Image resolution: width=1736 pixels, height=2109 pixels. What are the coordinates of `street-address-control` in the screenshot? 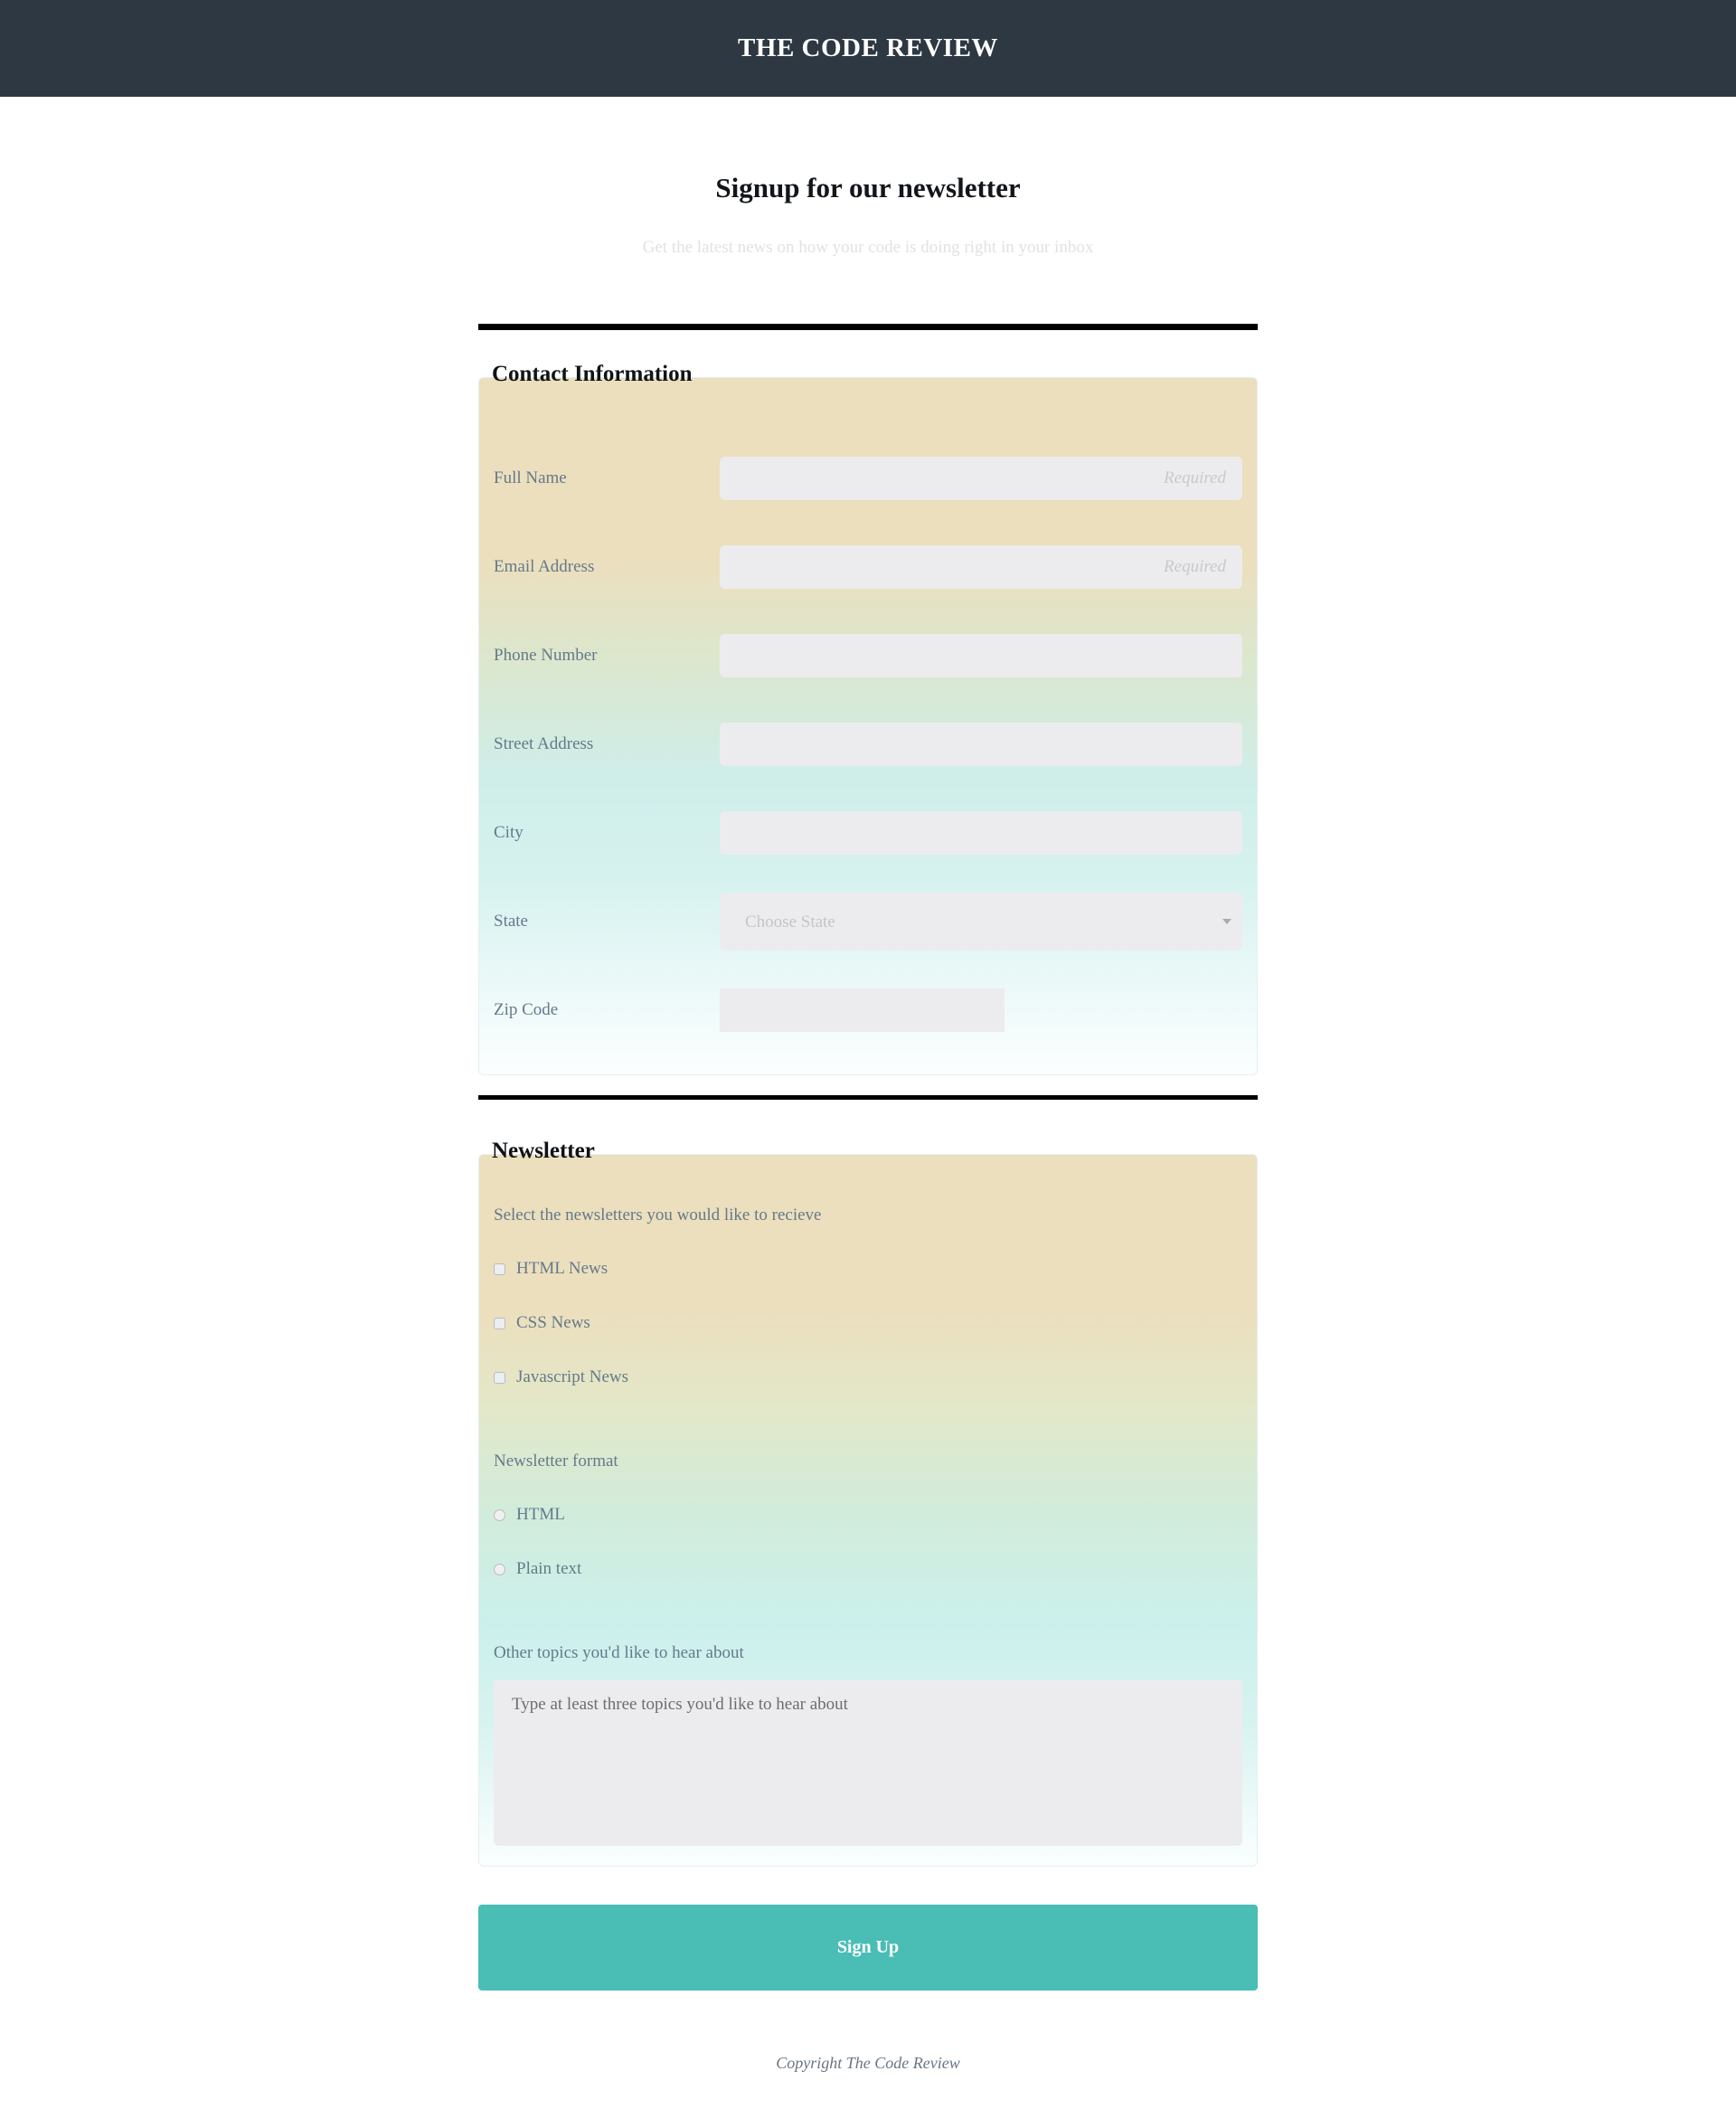 It's located at (981, 745).